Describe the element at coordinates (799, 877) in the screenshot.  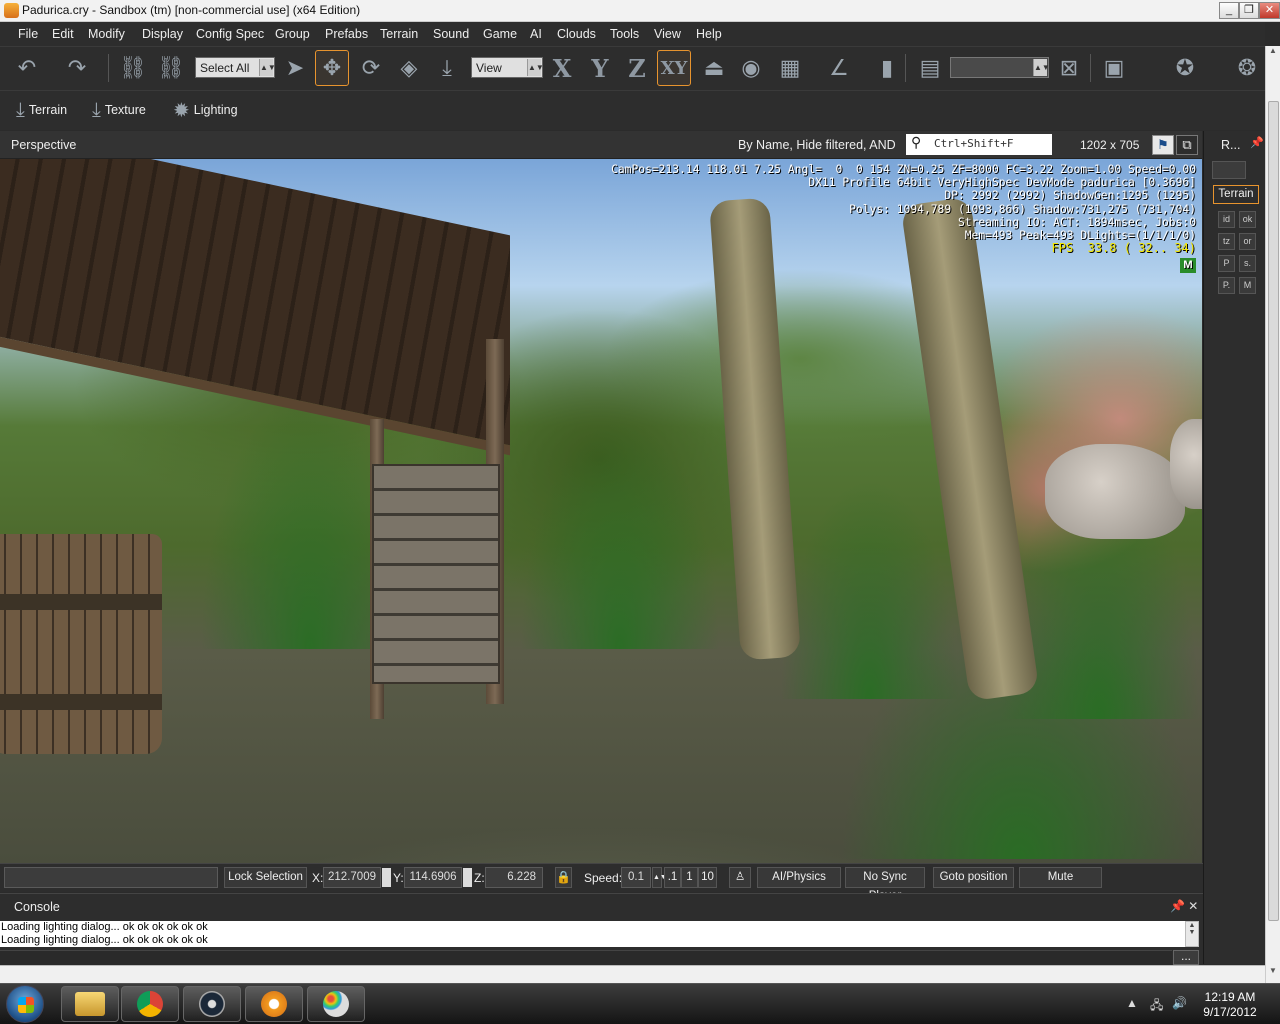
I see `ai-physics-button: AI/Physics` at that location.